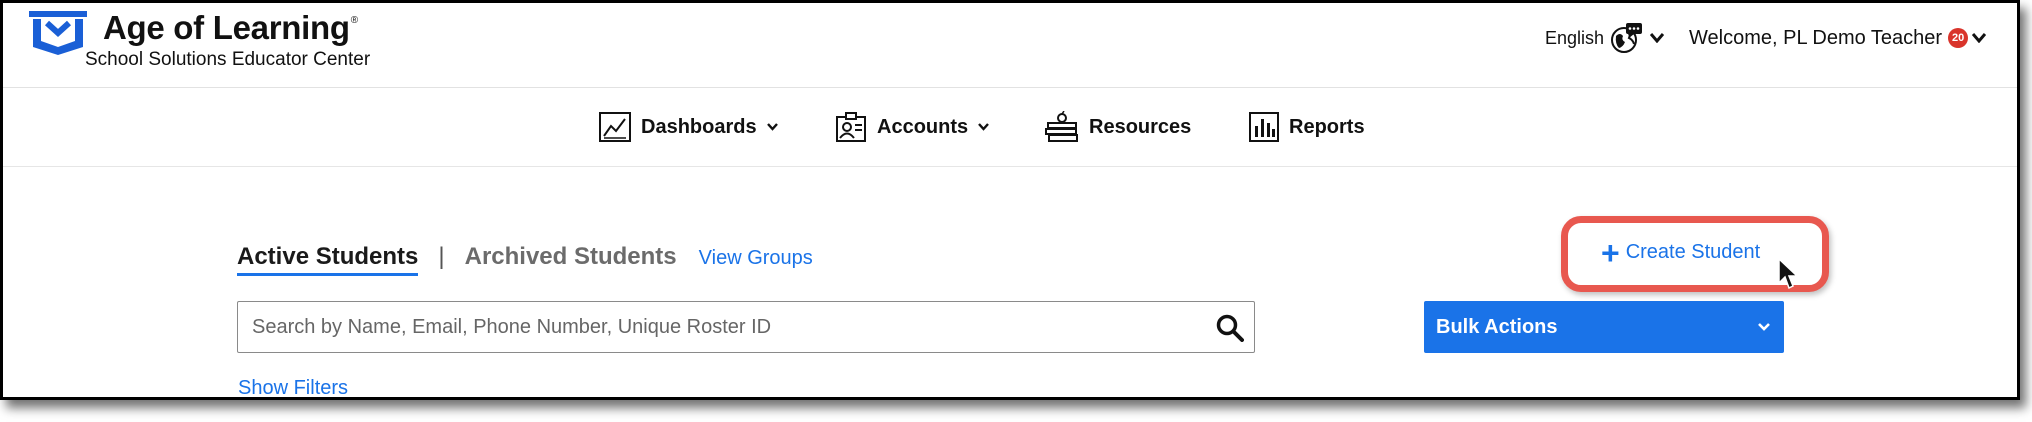 Image resolution: width=2032 pixels, height=422 pixels. I want to click on mouse-pointer-icon, so click(1788, 273).